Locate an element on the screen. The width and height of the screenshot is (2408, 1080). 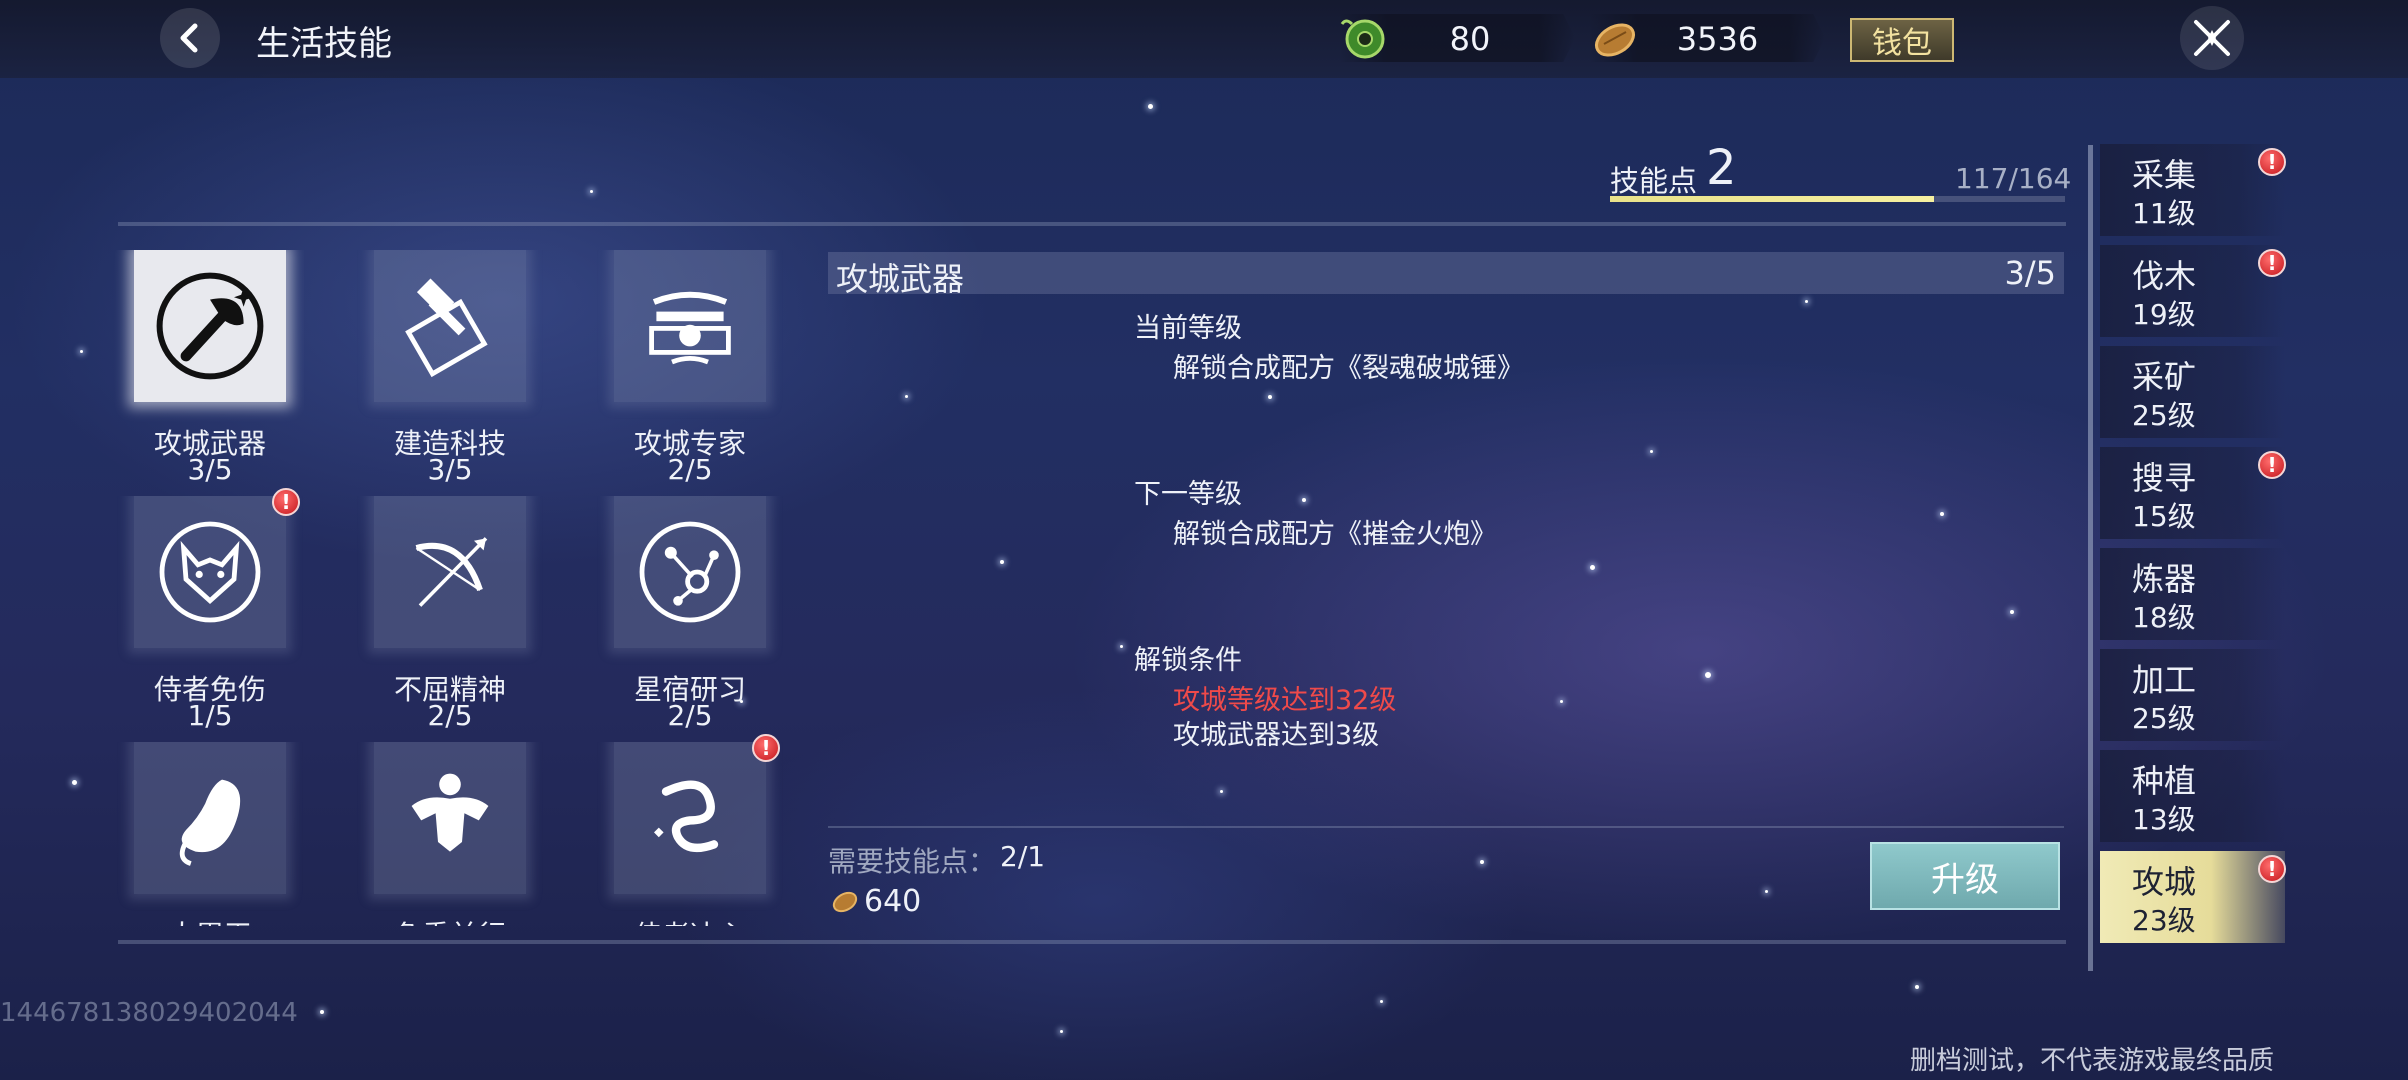
muscle-icon is located at coordinates (450, 812).